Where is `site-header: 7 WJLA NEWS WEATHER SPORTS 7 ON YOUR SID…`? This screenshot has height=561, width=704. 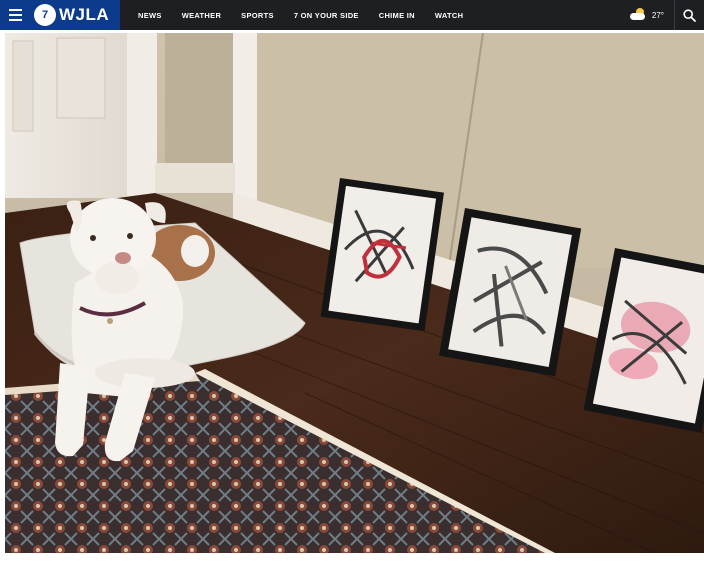
site-header: 7 WJLA NEWS WEATHER SPORTS 7 ON YOUR SID… is located at coordinates (352, 15).